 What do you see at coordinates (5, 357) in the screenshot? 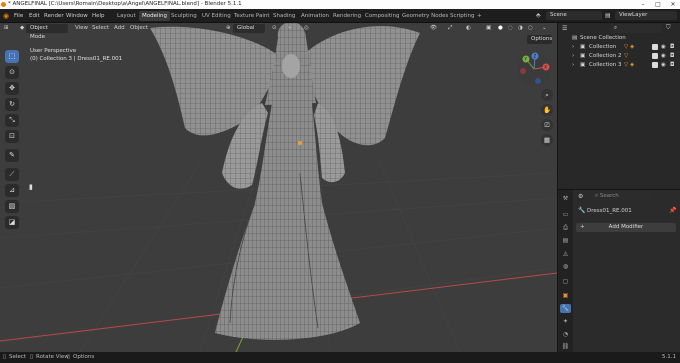
I see `mouse-left-icon: ▯` at bounding box center [5, 357].